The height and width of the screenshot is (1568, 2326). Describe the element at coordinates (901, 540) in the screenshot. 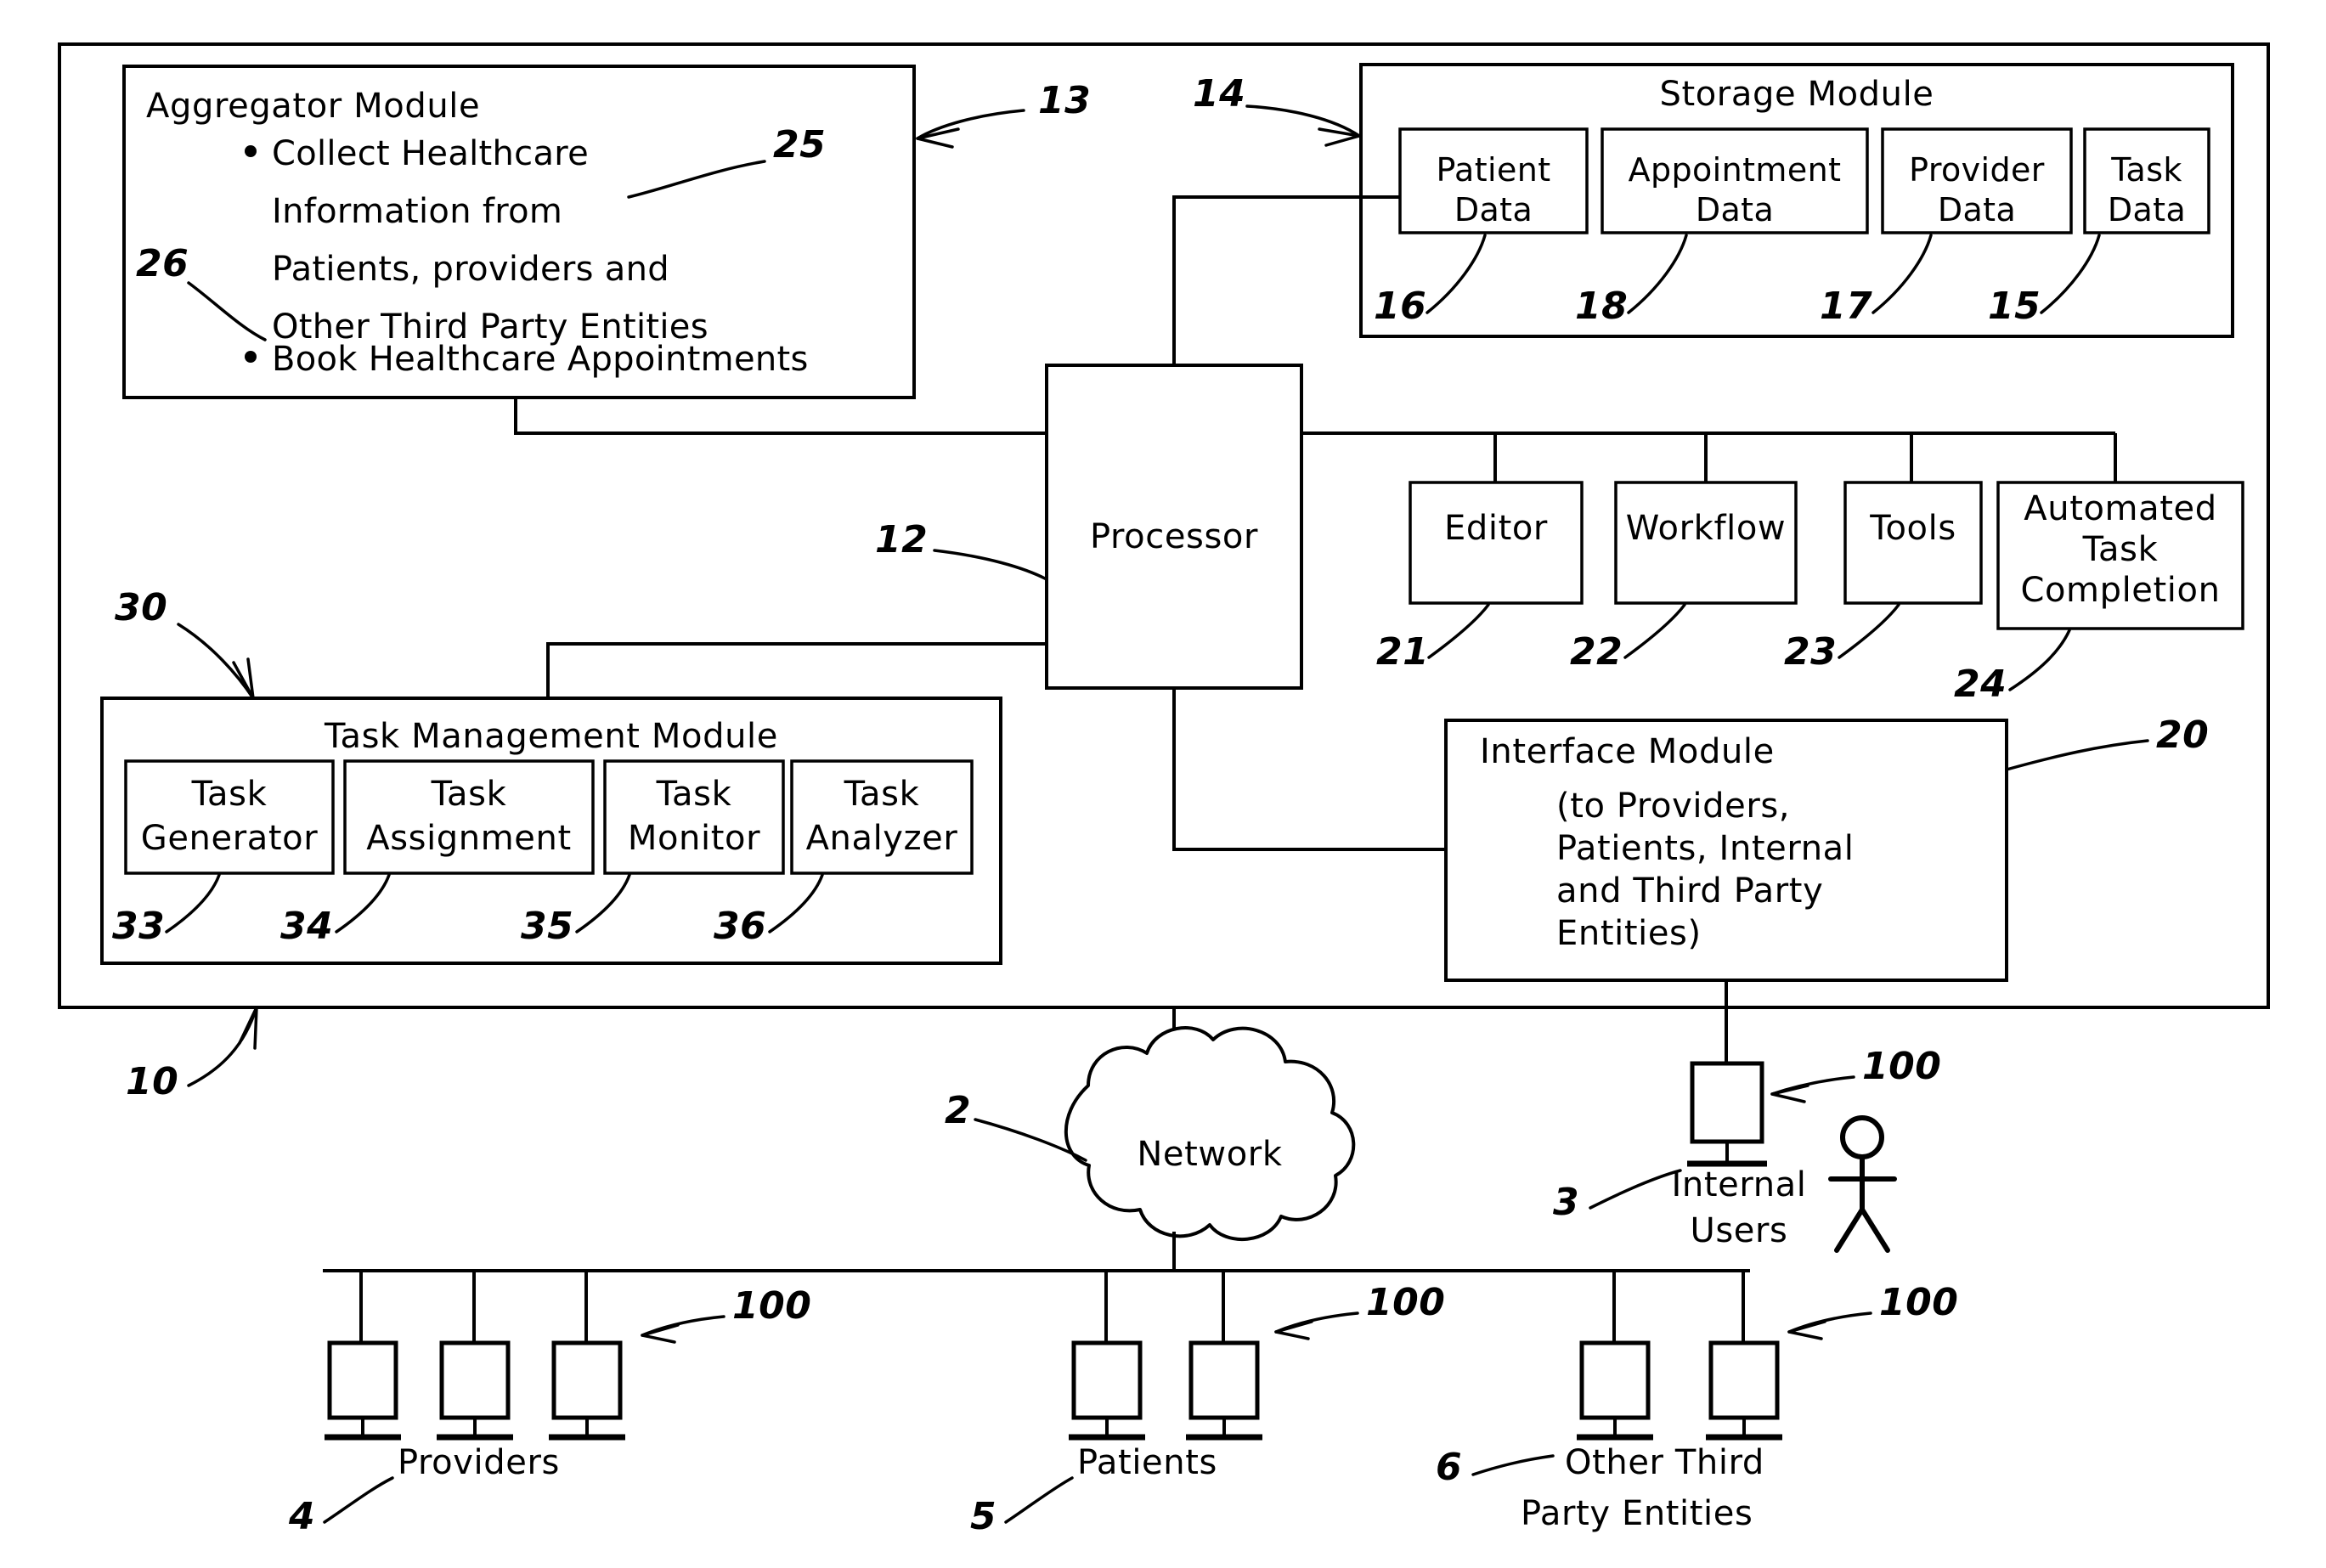

I see `ref-12-label: 12` at that location.